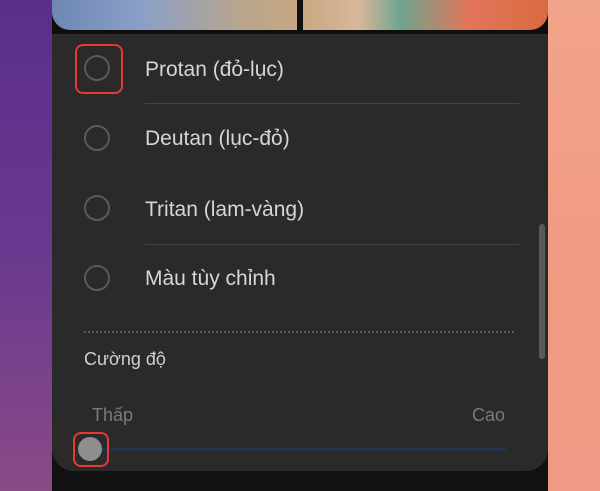  I want to click on preview-strip, so click(300, 17).